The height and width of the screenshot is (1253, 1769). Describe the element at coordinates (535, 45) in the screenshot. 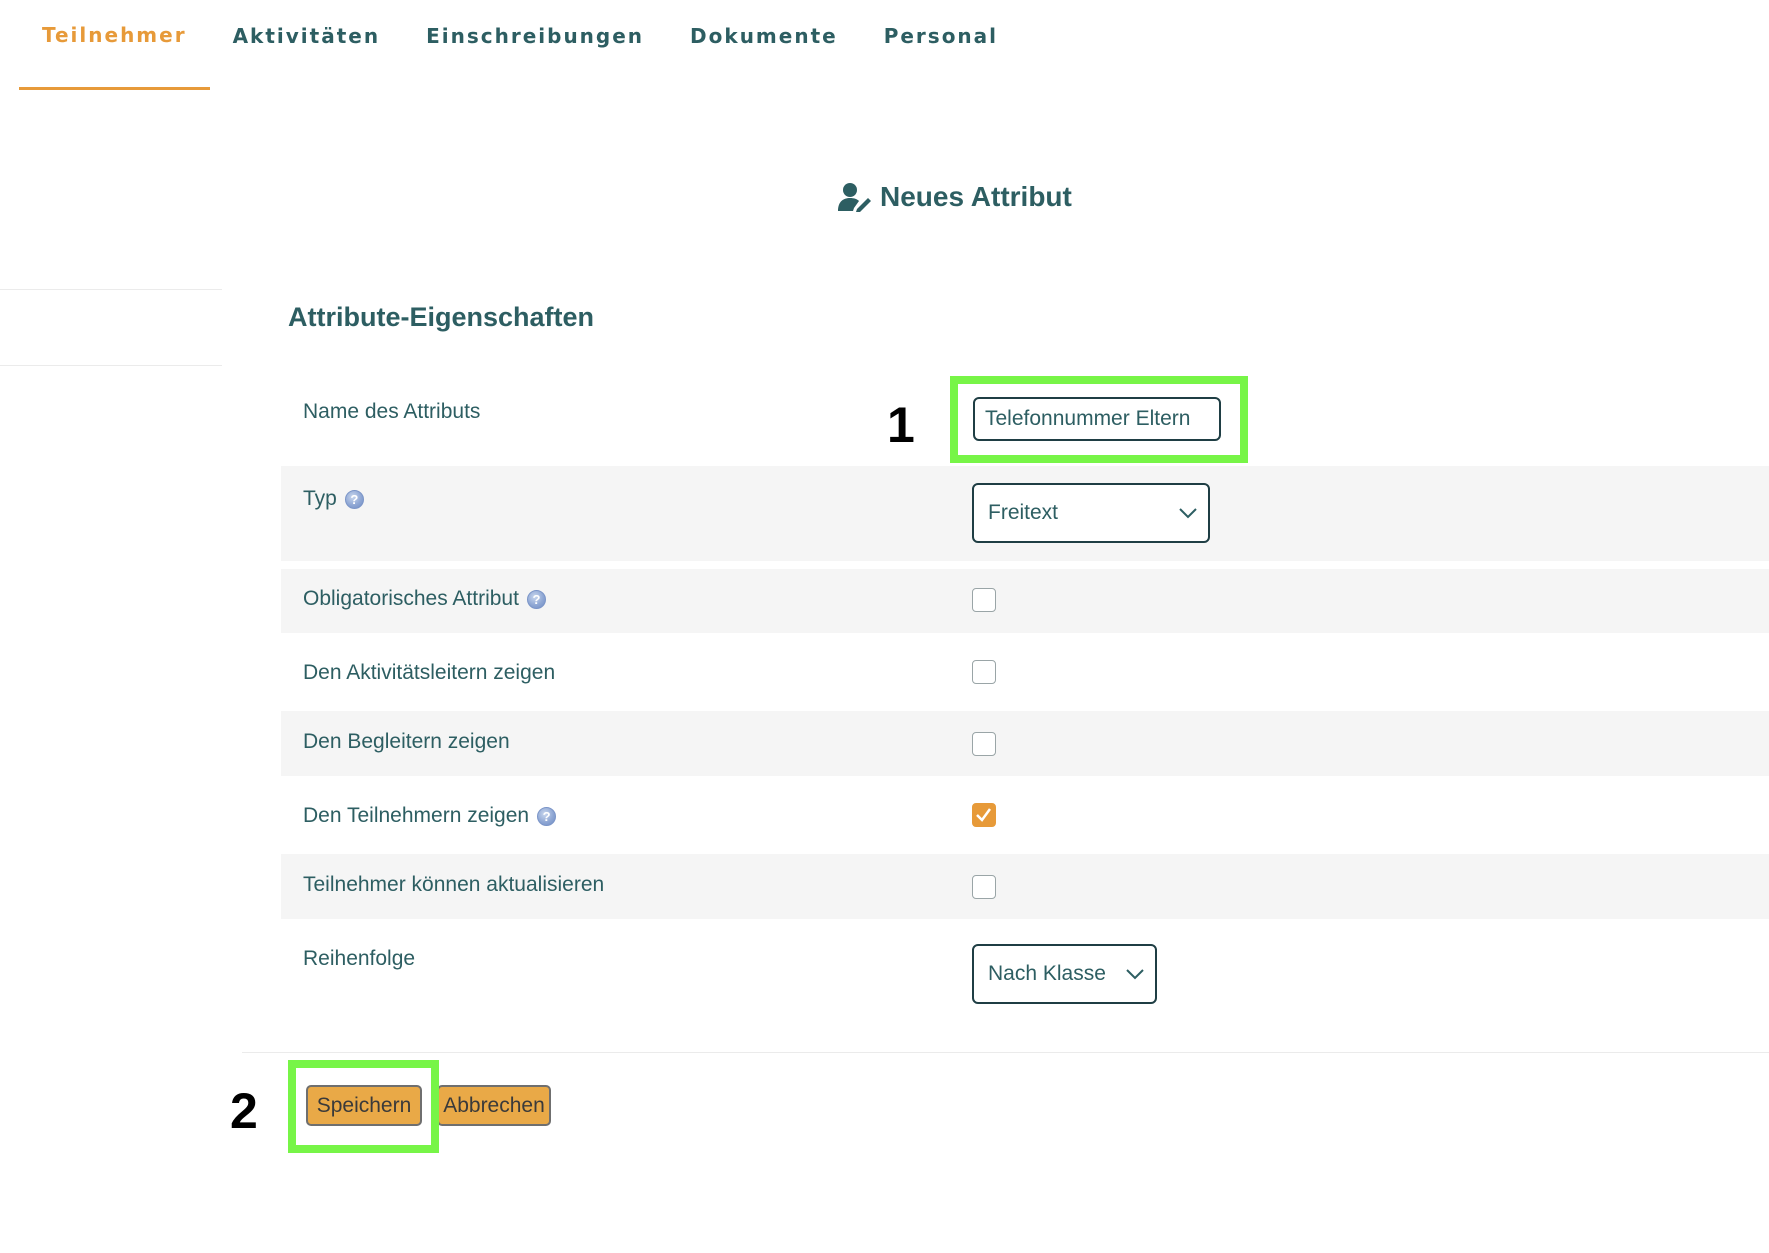

I see `tab-einschreibungen: Einschreibungen` at that location.